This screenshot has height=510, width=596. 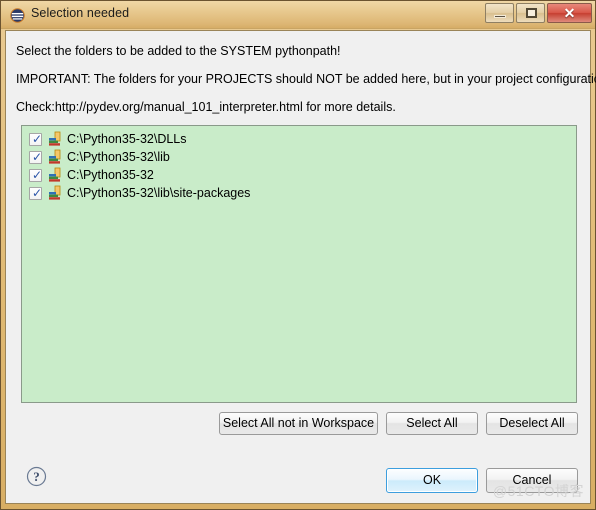 I want to click on close-button: ✕, so click(x=569, y=13).